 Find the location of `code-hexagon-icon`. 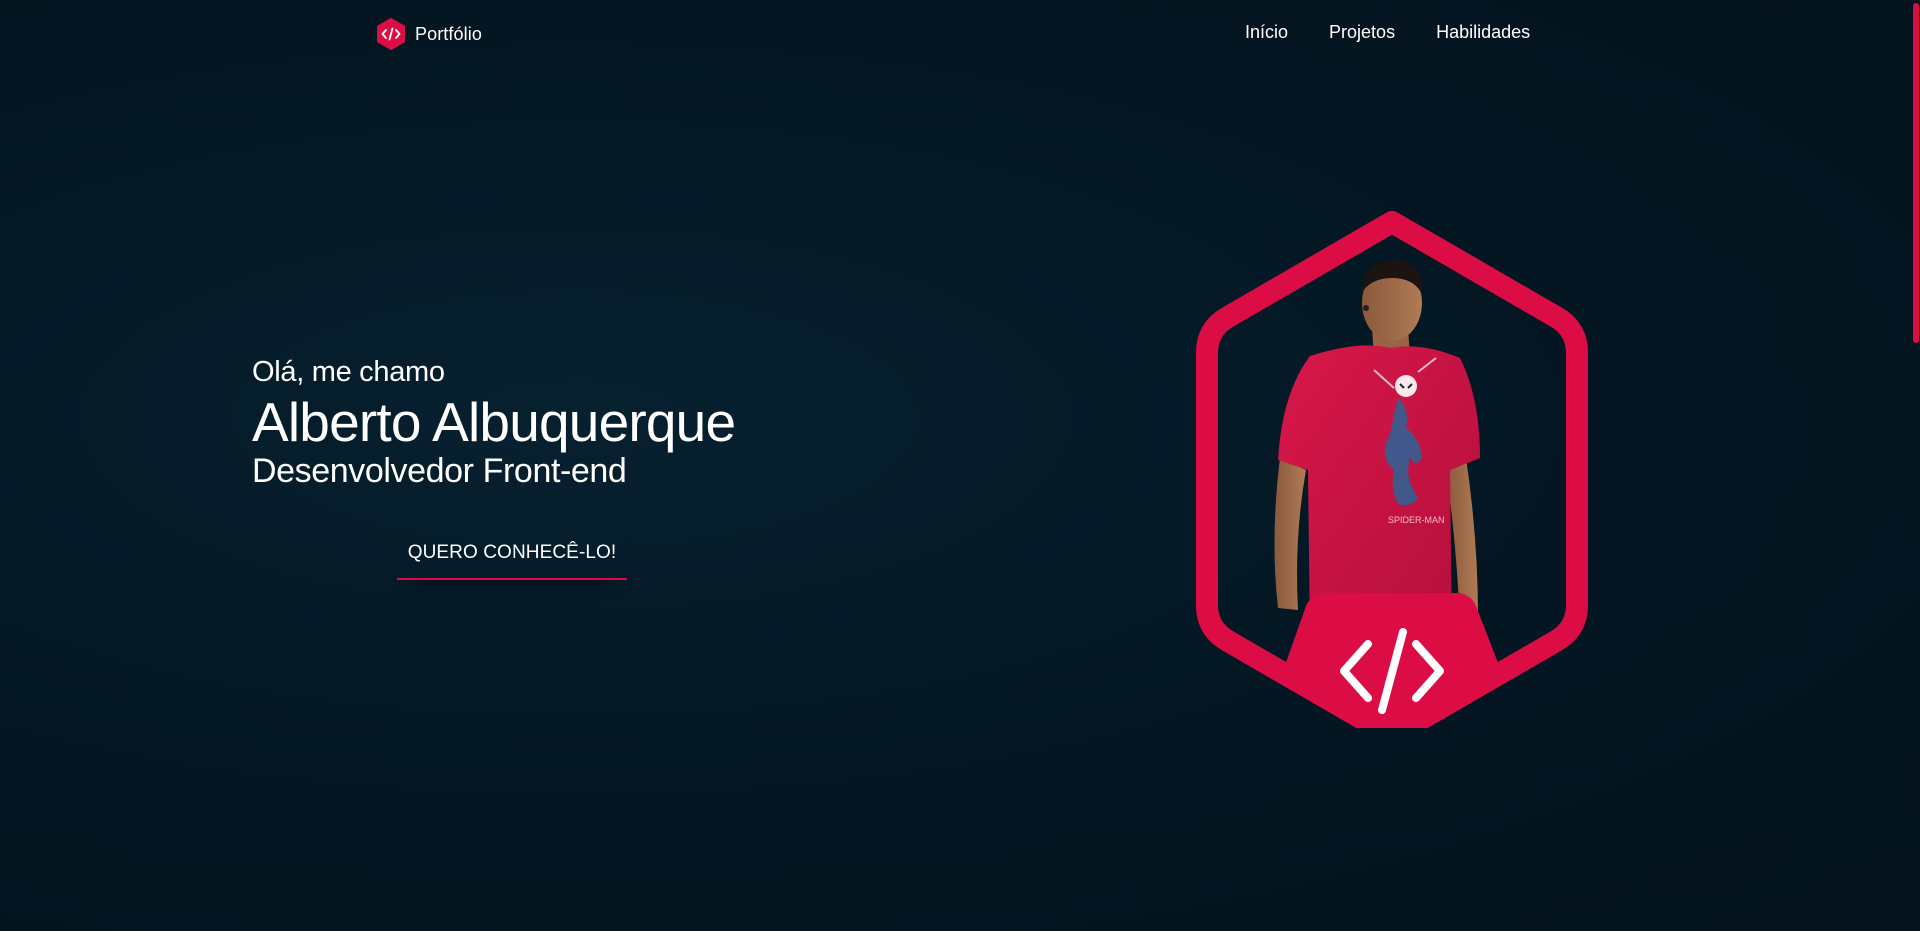

code-hexagon-icon is located at coordinates (391, 34).